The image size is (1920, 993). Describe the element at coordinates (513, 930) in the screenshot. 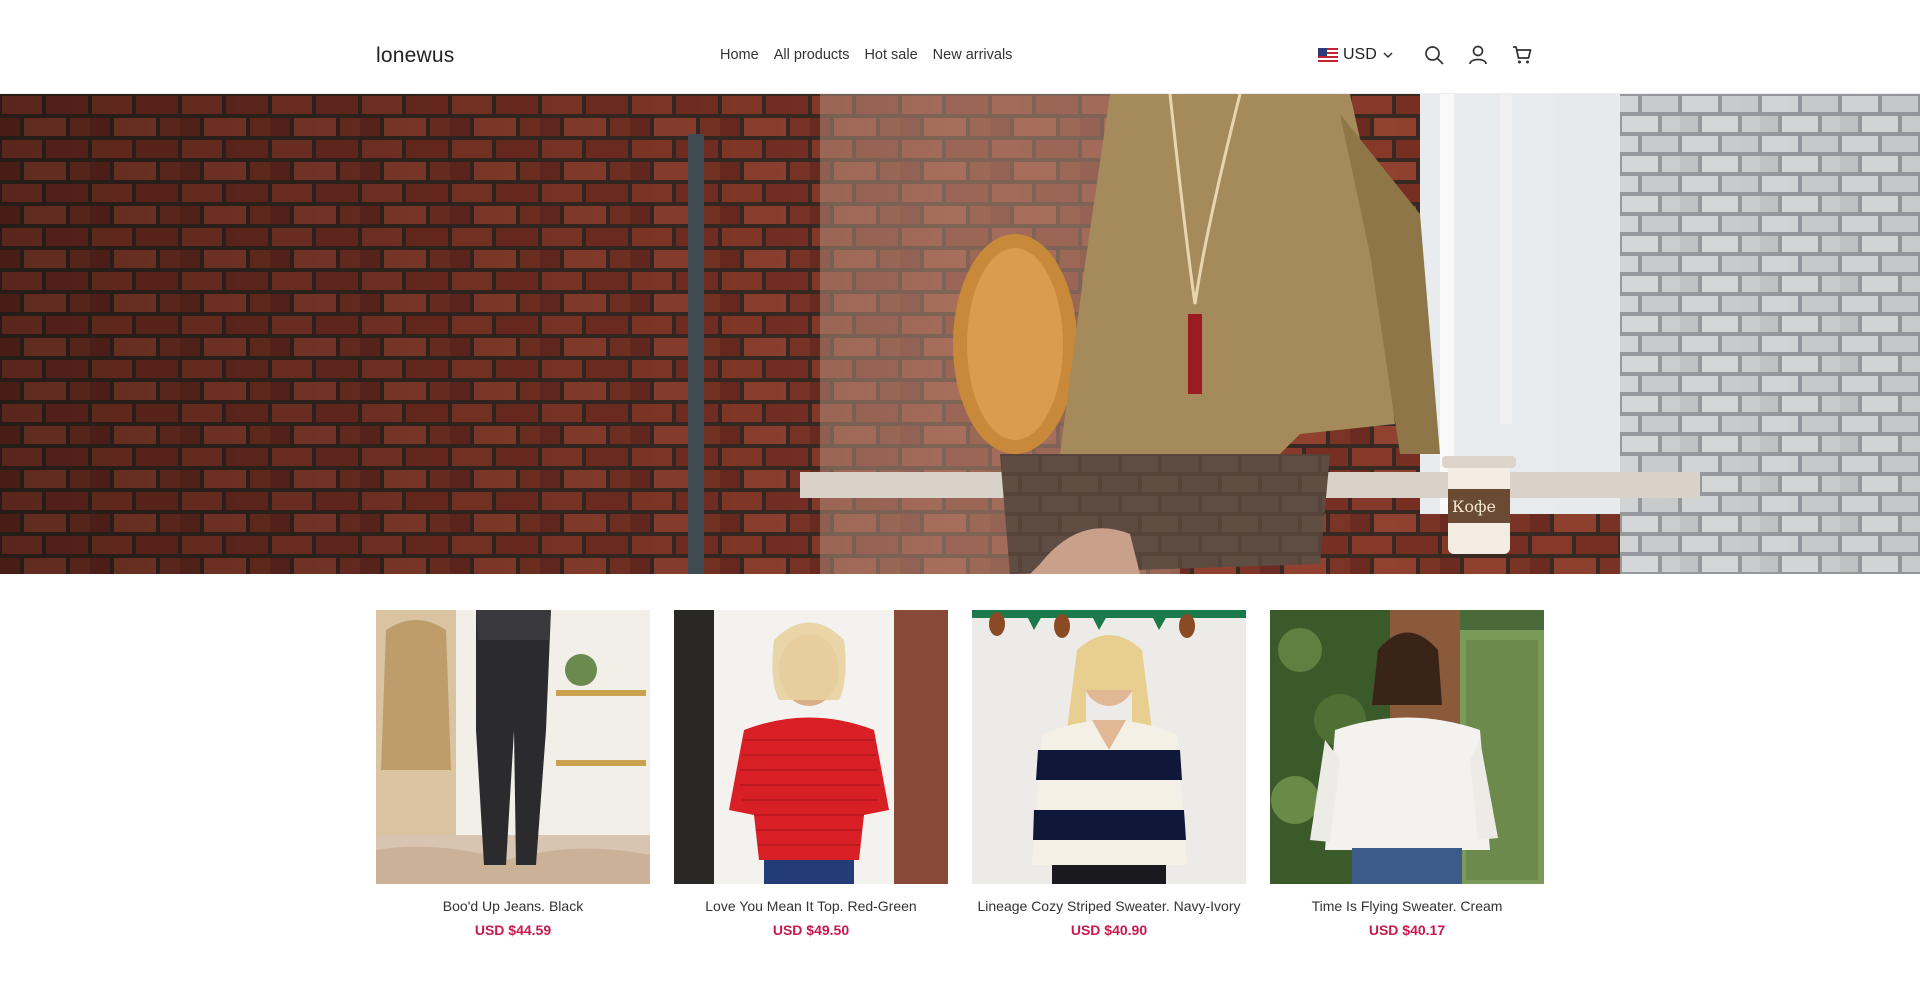

I see `product-price: USD $44.59` at that location.